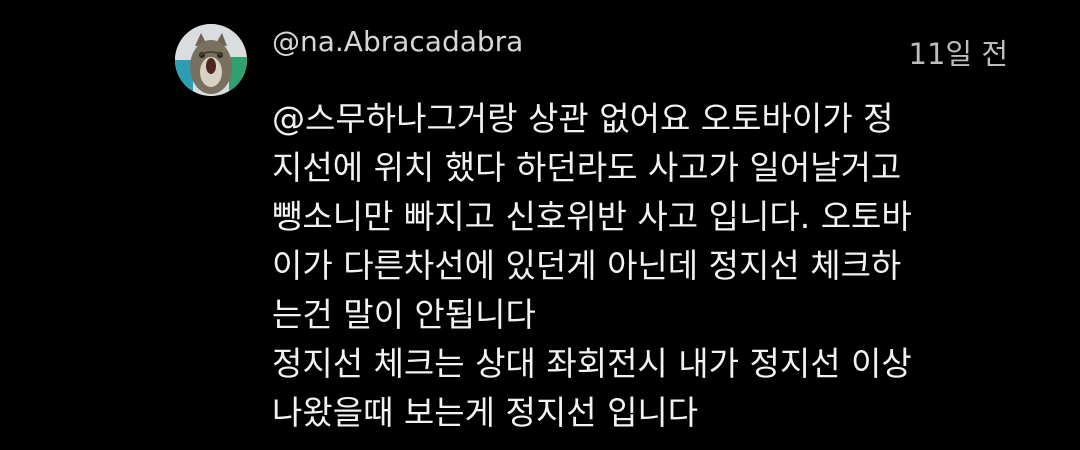 The image size is (1080, 450). What do you see at coordinates (211, 60) in the screenshot?
I see `cat-avatar-icon` at bounding box center [211, 60].